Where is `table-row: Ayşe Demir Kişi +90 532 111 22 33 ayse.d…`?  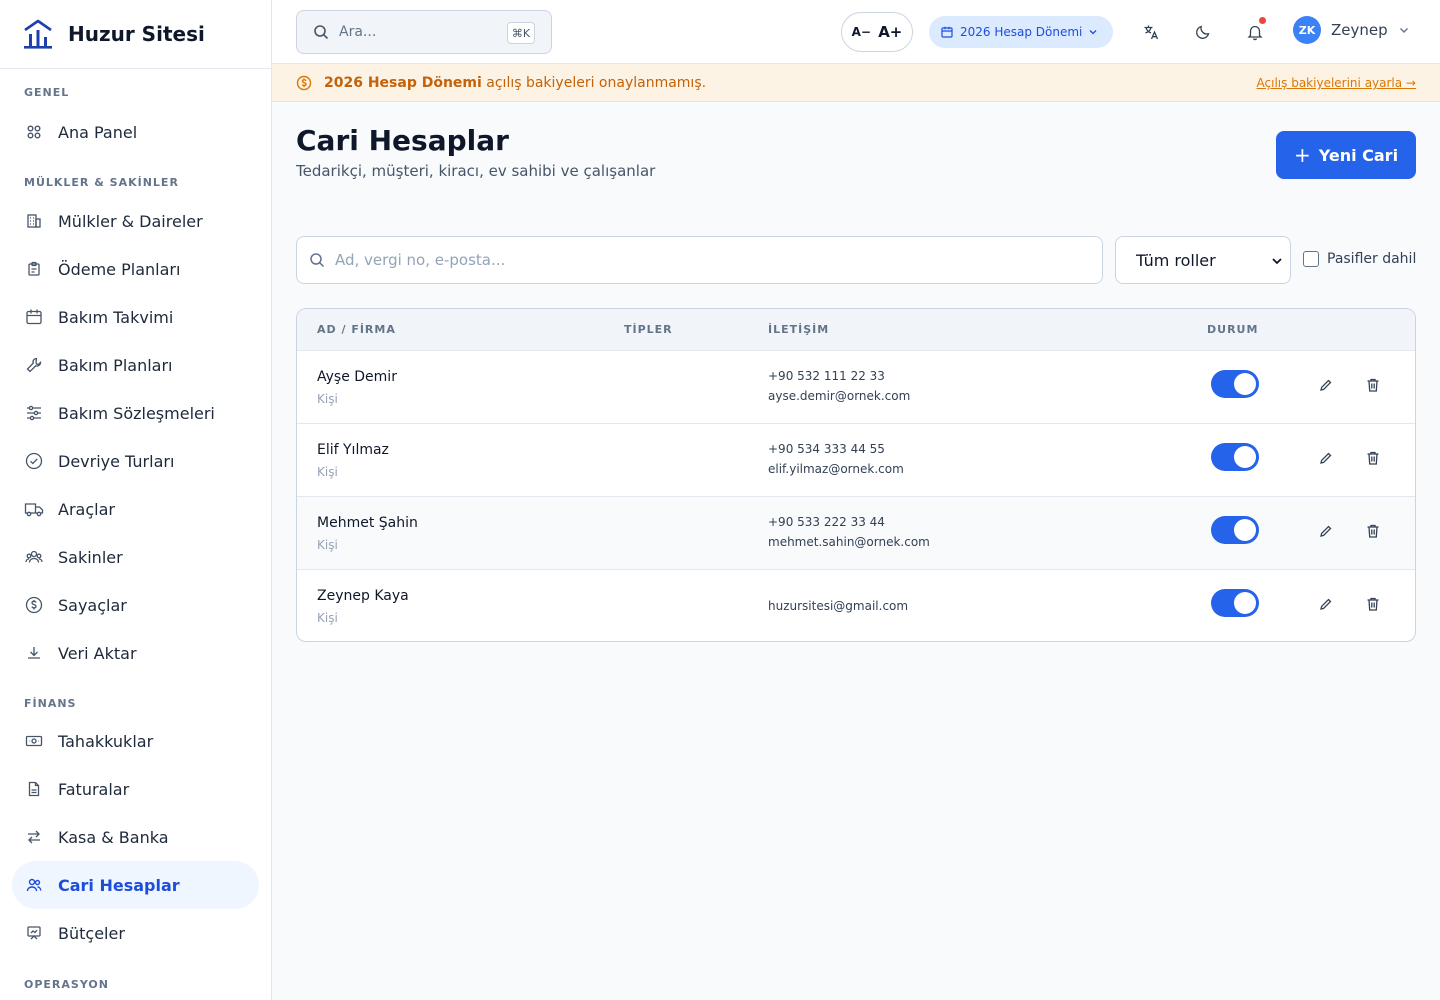
table-row: Ayşe Demir Kişi +90 532 111 22 33 ayse.d… is located at coordinates (856, 387).